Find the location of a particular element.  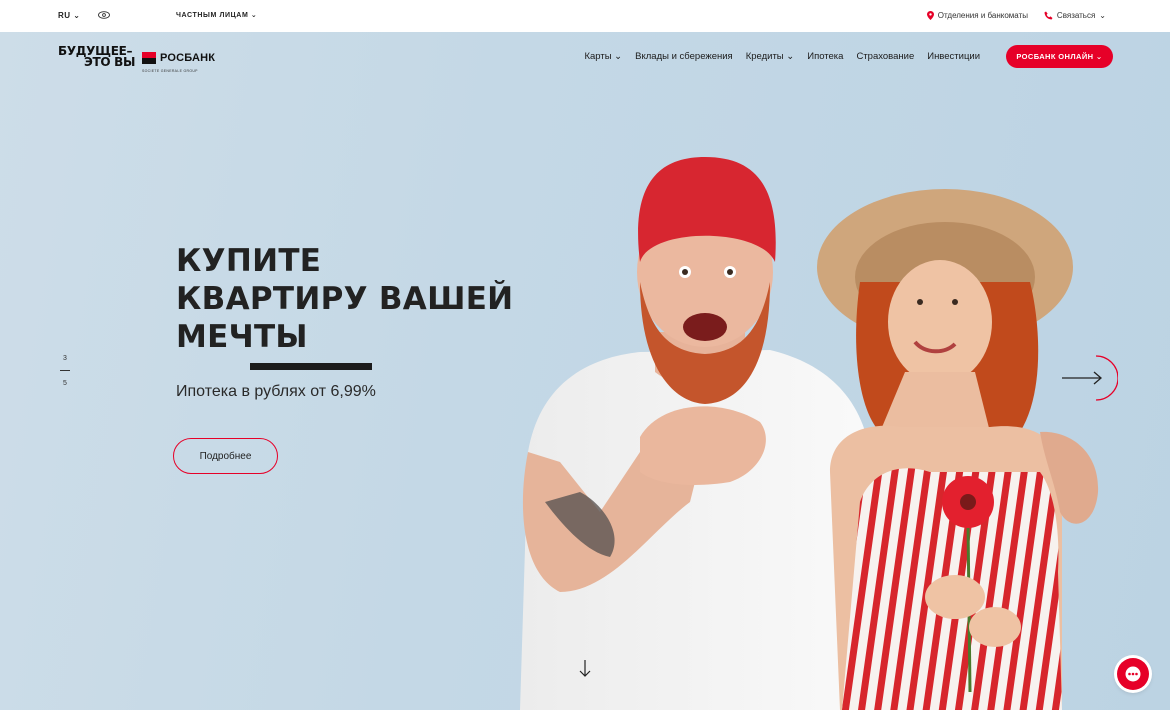

chat-icon is located at coordinates (1133, 674).